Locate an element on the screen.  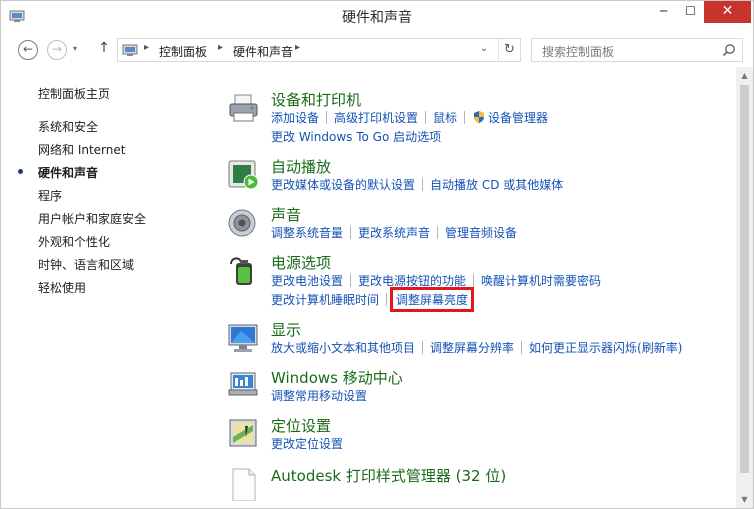
minimize-button: ─ is located at coordinates (663, 12).